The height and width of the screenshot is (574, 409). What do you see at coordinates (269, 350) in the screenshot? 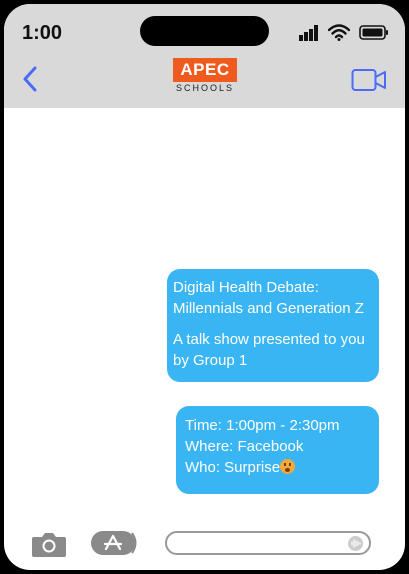
I see `message-text: A talk show presented to you by Group 1` at bounding box center [269, 350].